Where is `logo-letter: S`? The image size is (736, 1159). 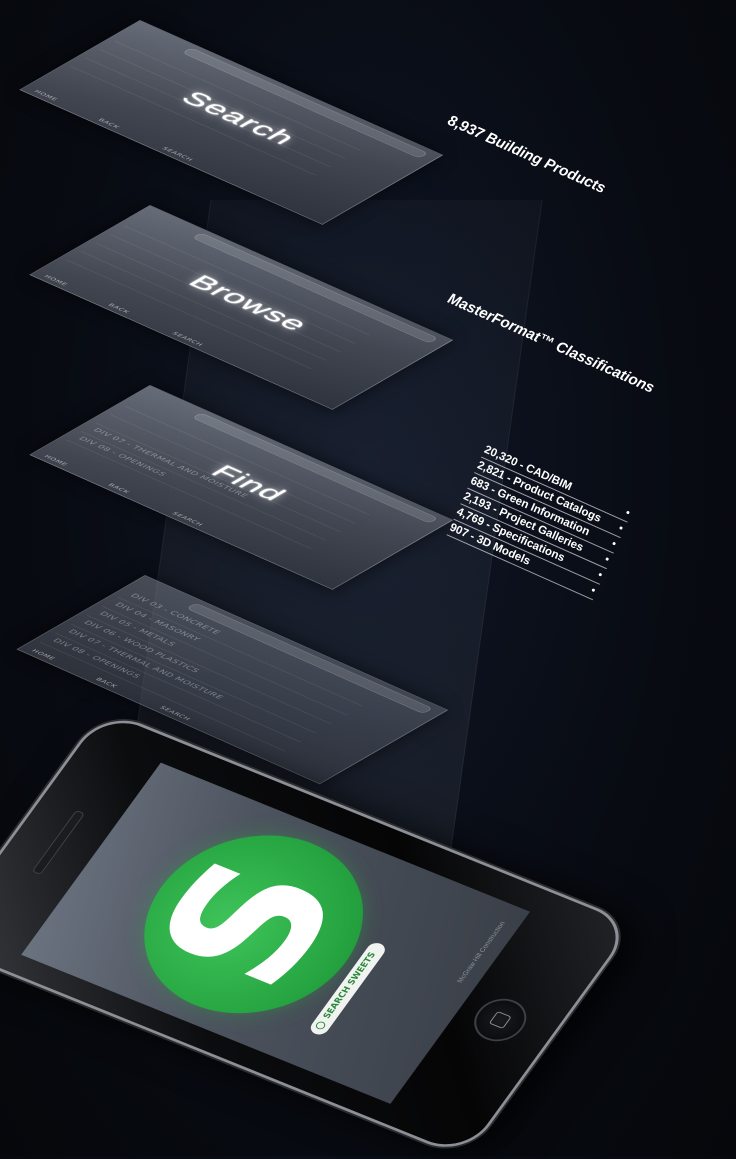
logo-letter: S is located at coordinates (250, 922).